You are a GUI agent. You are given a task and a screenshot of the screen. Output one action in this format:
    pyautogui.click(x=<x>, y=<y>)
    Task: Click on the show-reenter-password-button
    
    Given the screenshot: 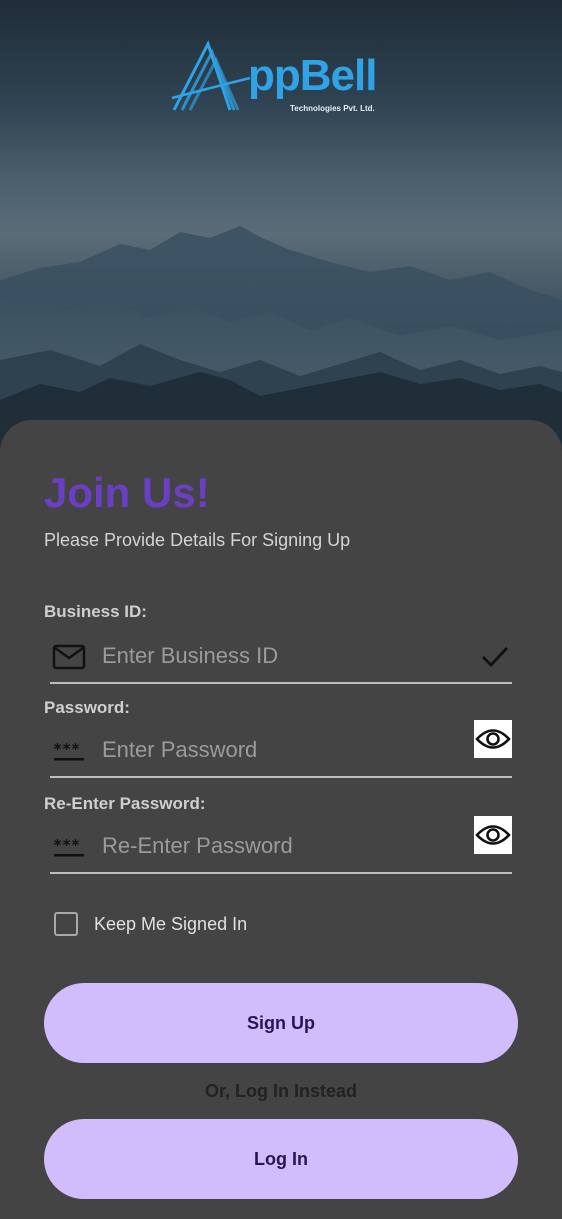 What is the action you would take?
    pyautogui.click(x=493, y=835)
    